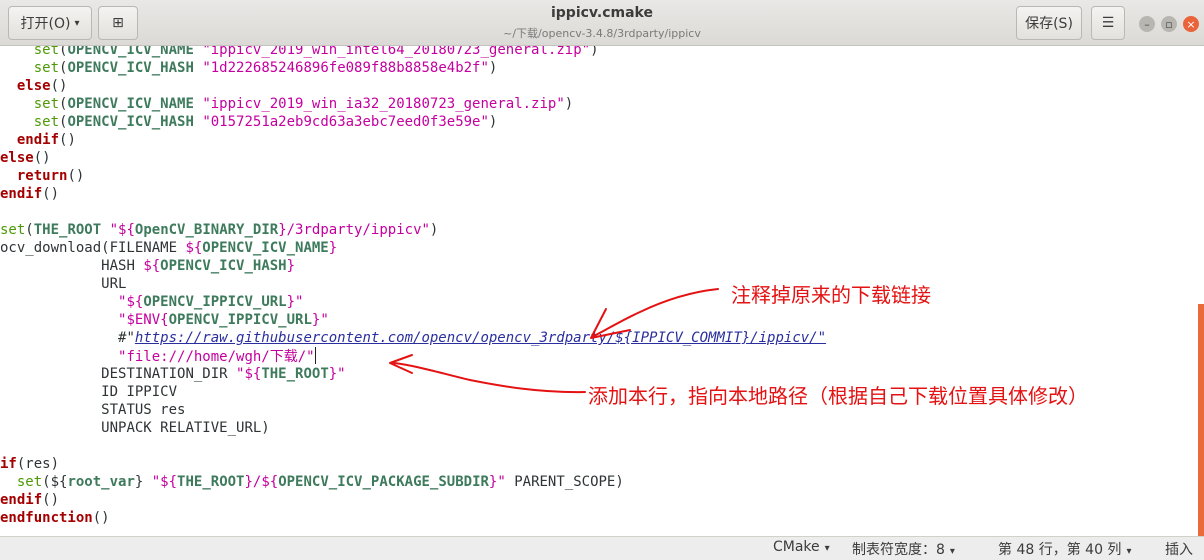 The width and height of the screenshot is (1204, 560). Describe the element at coordinates (898, 550) in the screenshot. I see `tab-width-label: 制表符宽度：8` at that location.